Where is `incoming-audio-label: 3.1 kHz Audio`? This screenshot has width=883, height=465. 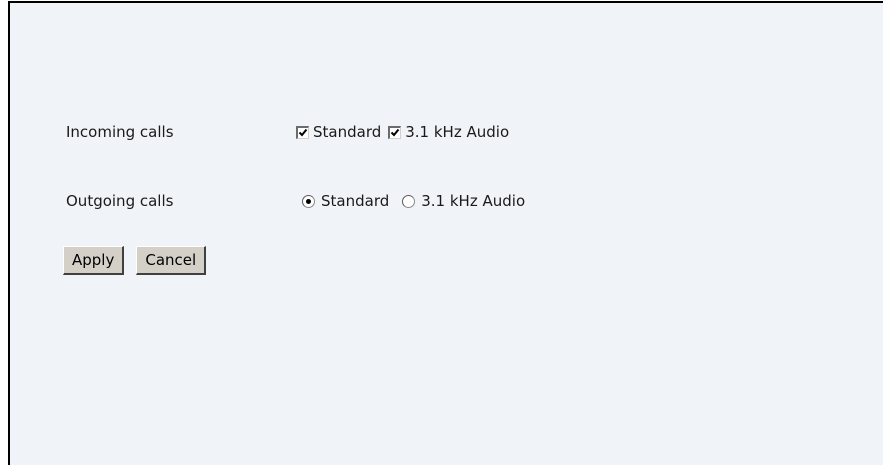
incoming-audio-label: 3.1 kHz Audio is located at coordinates (457, 132).